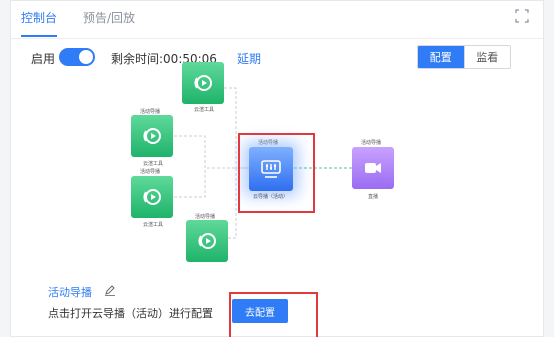  I want to click on extend-link: 延期, so click(249, 58).